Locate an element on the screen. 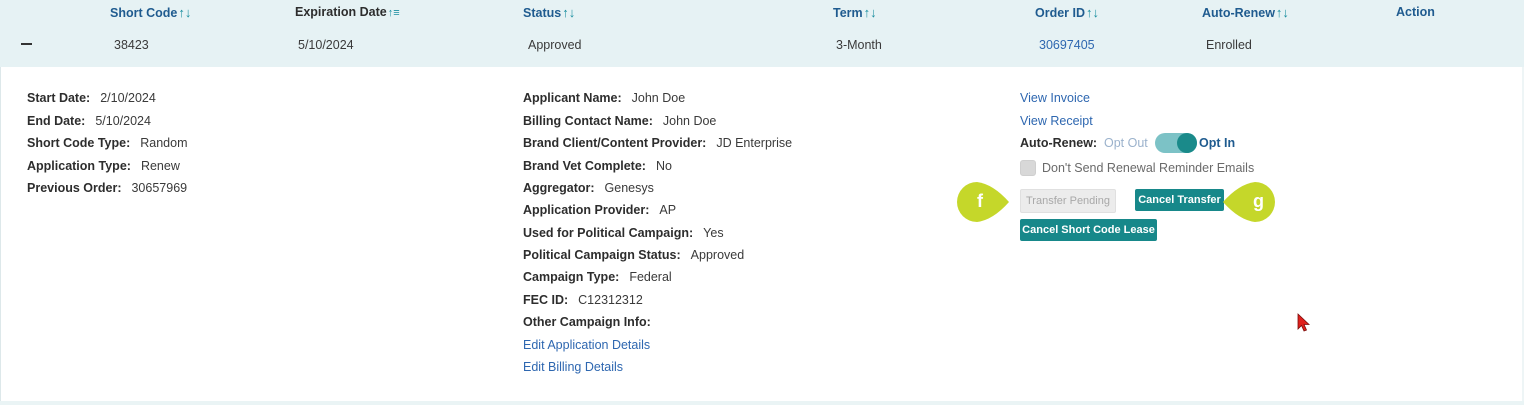 Image resolution: width=1524 pixels, height=405 pixels. detail-applicant-name: Applicant Name: John Doe is located at coordinates (604, 98).